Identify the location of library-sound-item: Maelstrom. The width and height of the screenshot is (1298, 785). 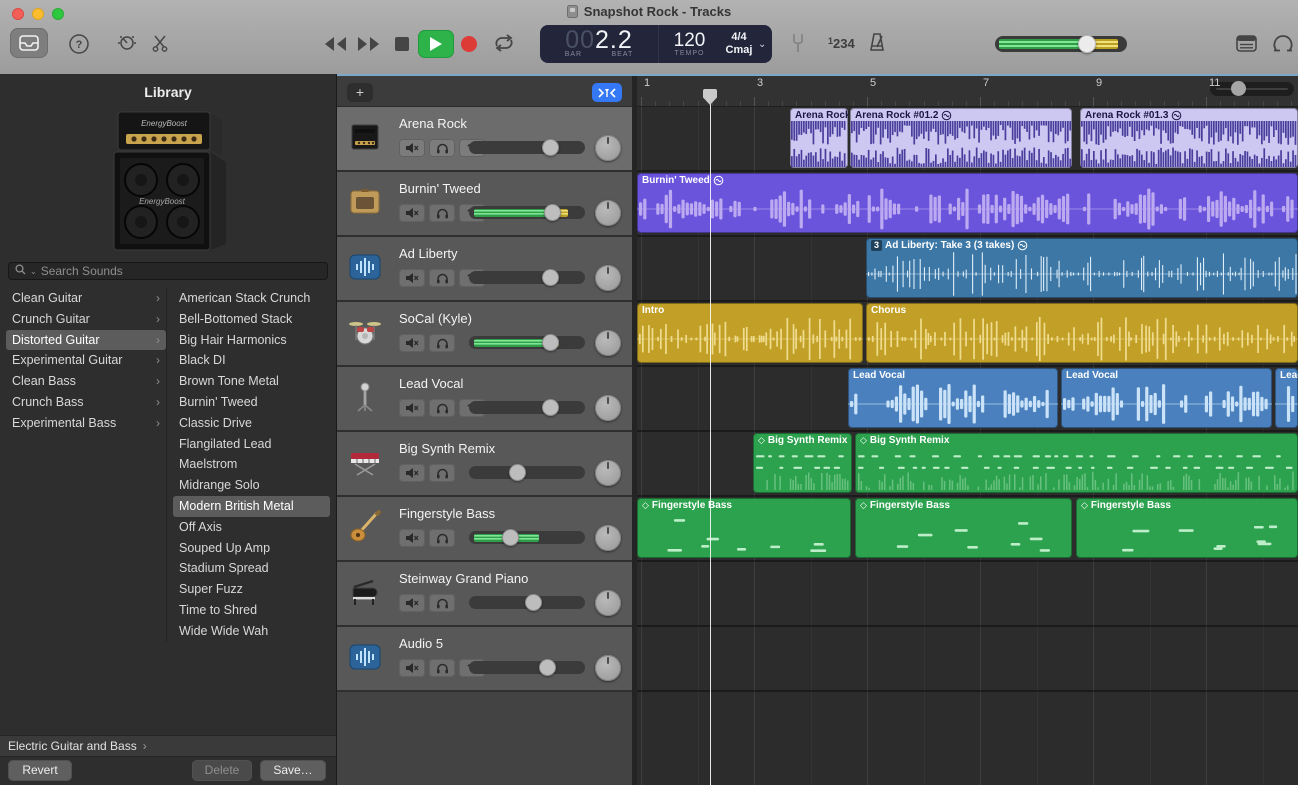
(251, 464).